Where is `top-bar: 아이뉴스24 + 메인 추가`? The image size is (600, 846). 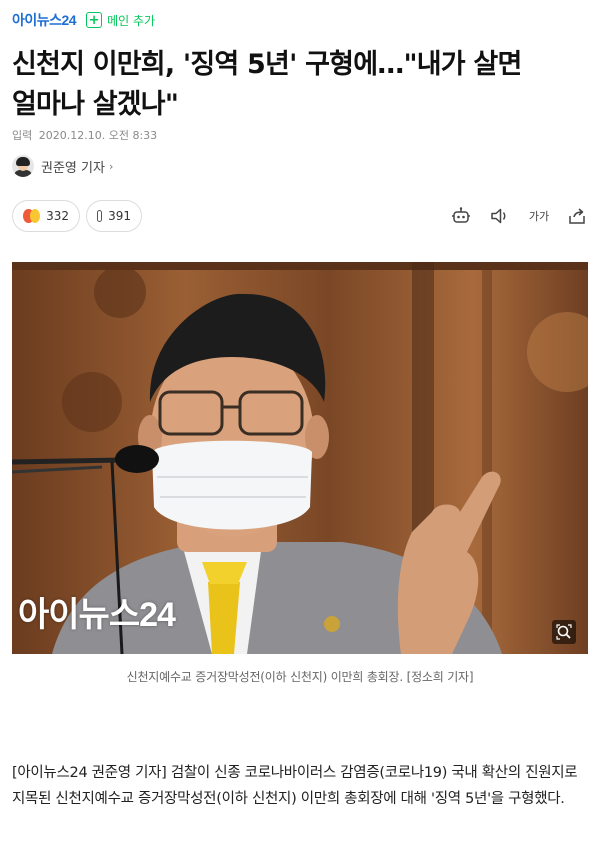 top-bar: 아이뉴스24 + 메인 추가 is located at coordinates (83, 20).